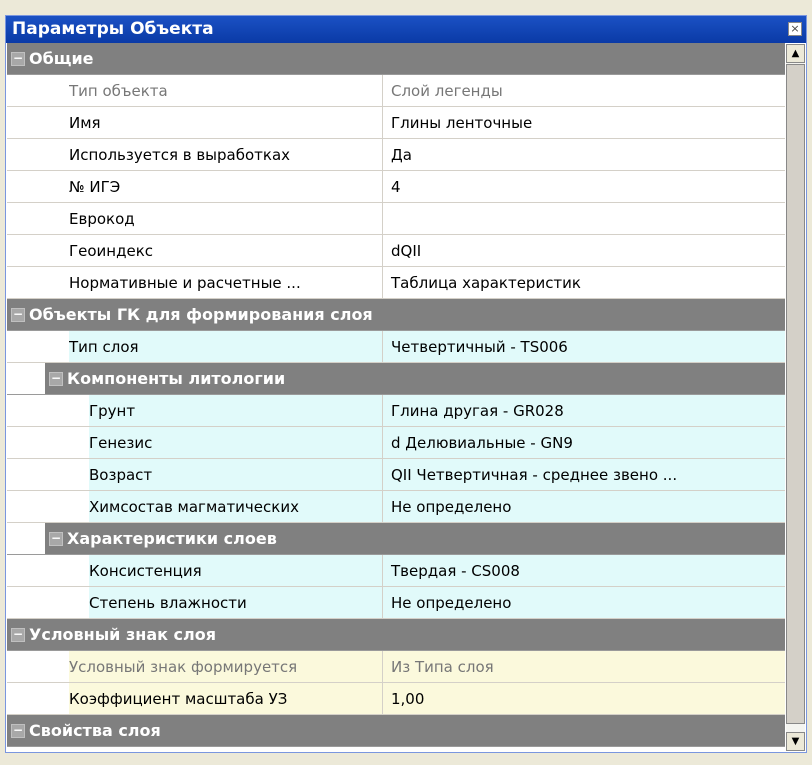 The image size is (812, 765). I want to click on property-row: Используется в выработках Да, so click(396, 155).